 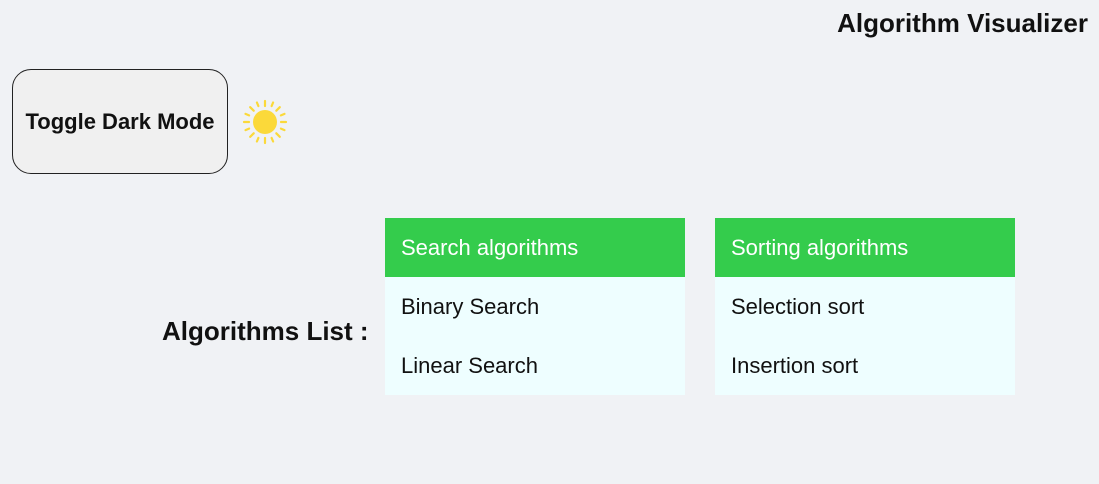 I want to click on linear-search-item: Linear Search, so click(x=535, y=365).